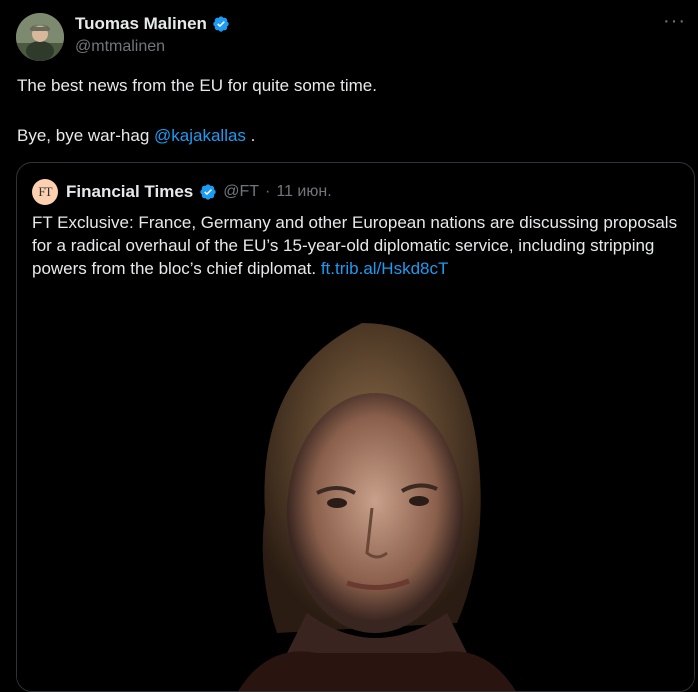  I want to click on tweet-text-prefix: Bye, bye war-hag, so click(86, 135).